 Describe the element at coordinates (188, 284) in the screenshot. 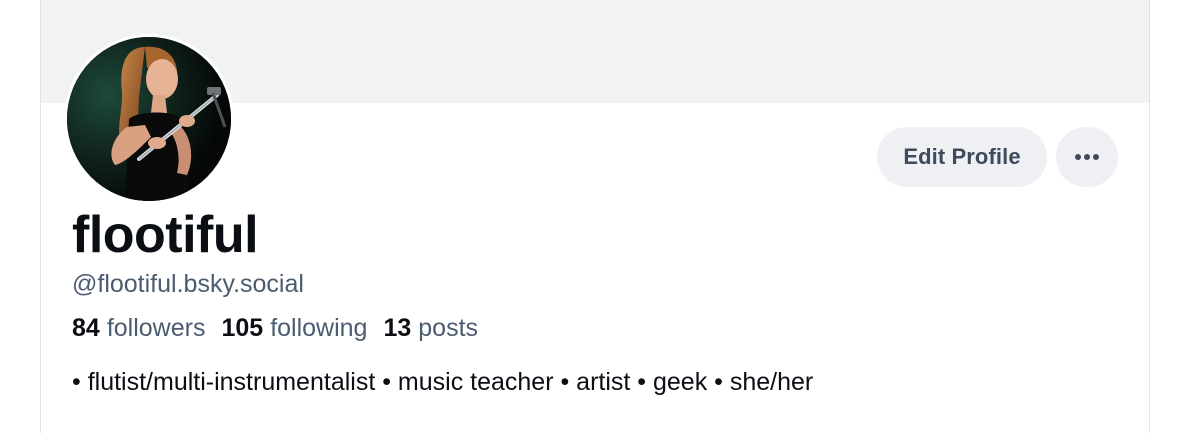

I see `profile-handle: @flootiful.bsky.social` at that location.